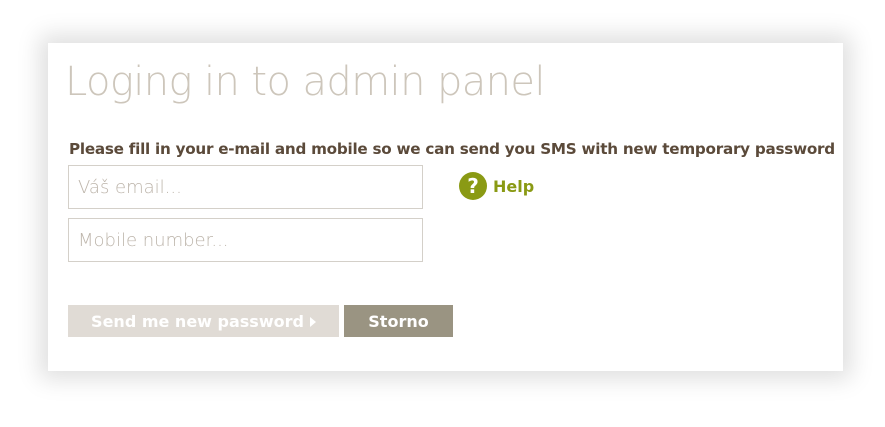 The height and width of the screenshot is (427, 885). I want to click on send-new-password-button: Send me new password, so click(203, 321).